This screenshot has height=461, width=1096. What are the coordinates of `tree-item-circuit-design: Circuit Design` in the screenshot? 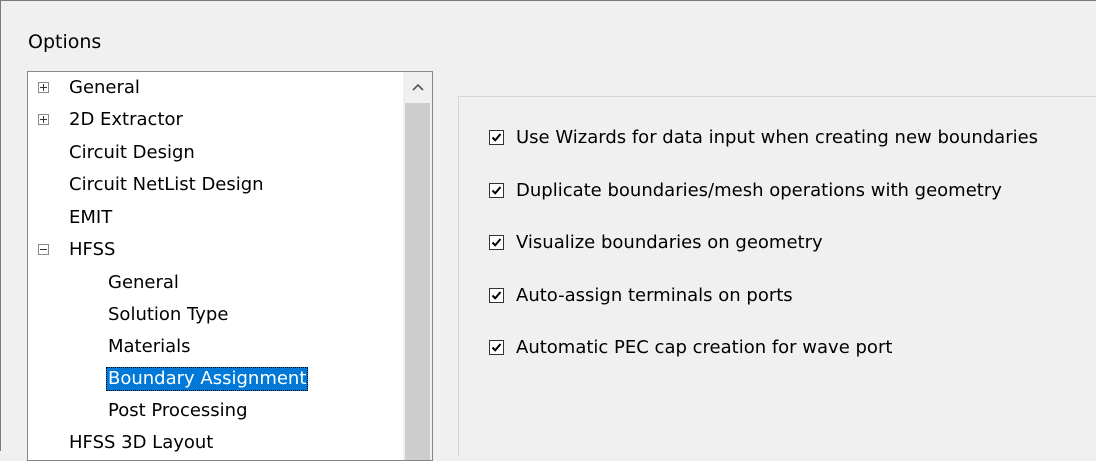 It's located at (132, 153).